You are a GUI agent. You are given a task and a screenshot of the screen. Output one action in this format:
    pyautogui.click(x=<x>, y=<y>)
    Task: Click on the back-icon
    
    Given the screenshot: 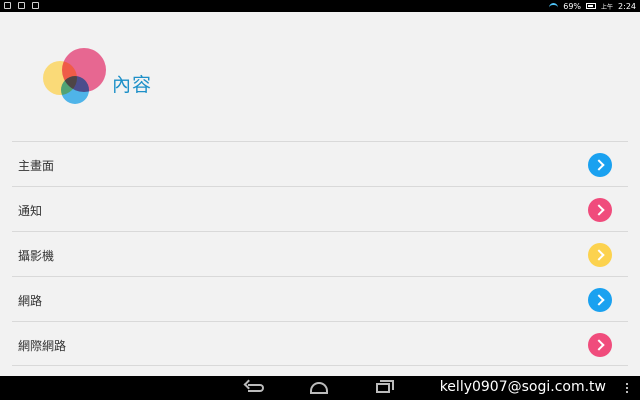 What is the action you would take?
    pyautogui.click(x=256, y=388)
    